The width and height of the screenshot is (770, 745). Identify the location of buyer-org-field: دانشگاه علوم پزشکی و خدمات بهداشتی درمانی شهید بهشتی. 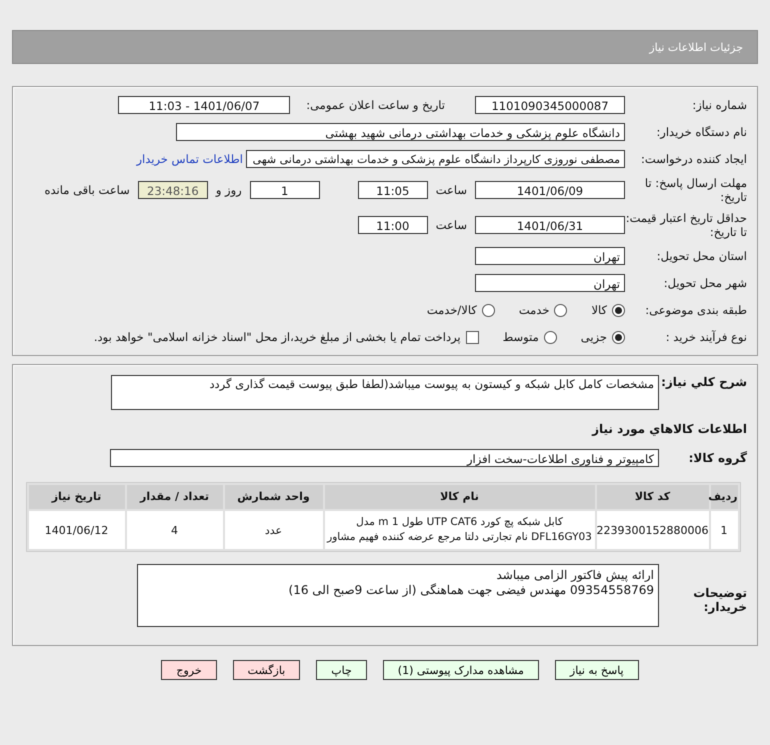
(400, 132).